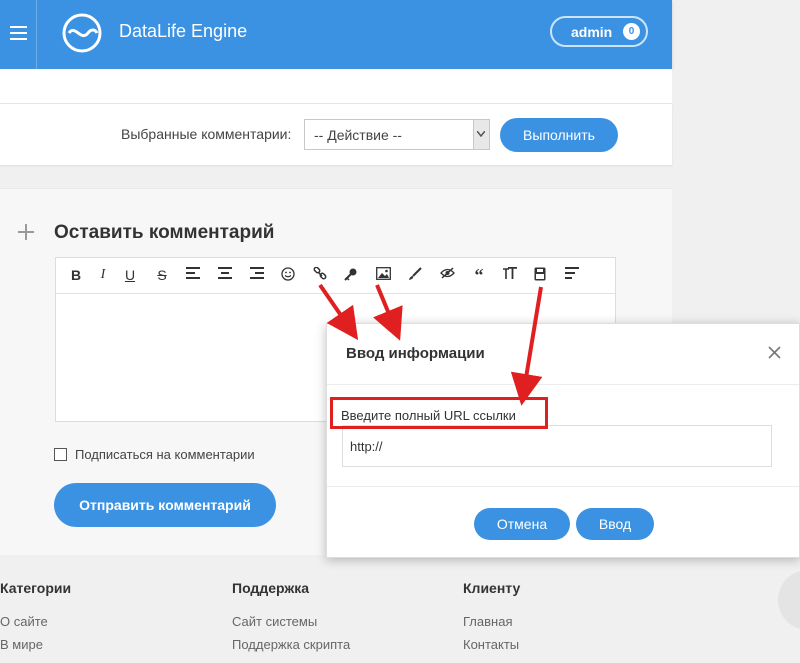  I want to click on strikethrough-icon: S, so click(162, 275).